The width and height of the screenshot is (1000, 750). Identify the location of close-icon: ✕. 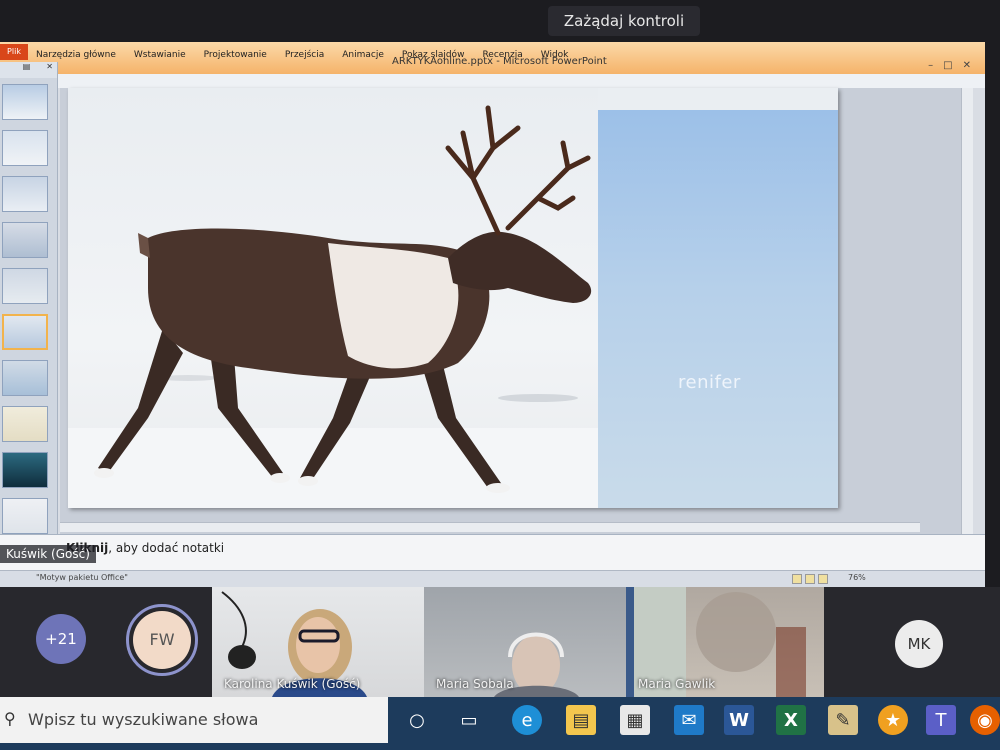
(967, 65).